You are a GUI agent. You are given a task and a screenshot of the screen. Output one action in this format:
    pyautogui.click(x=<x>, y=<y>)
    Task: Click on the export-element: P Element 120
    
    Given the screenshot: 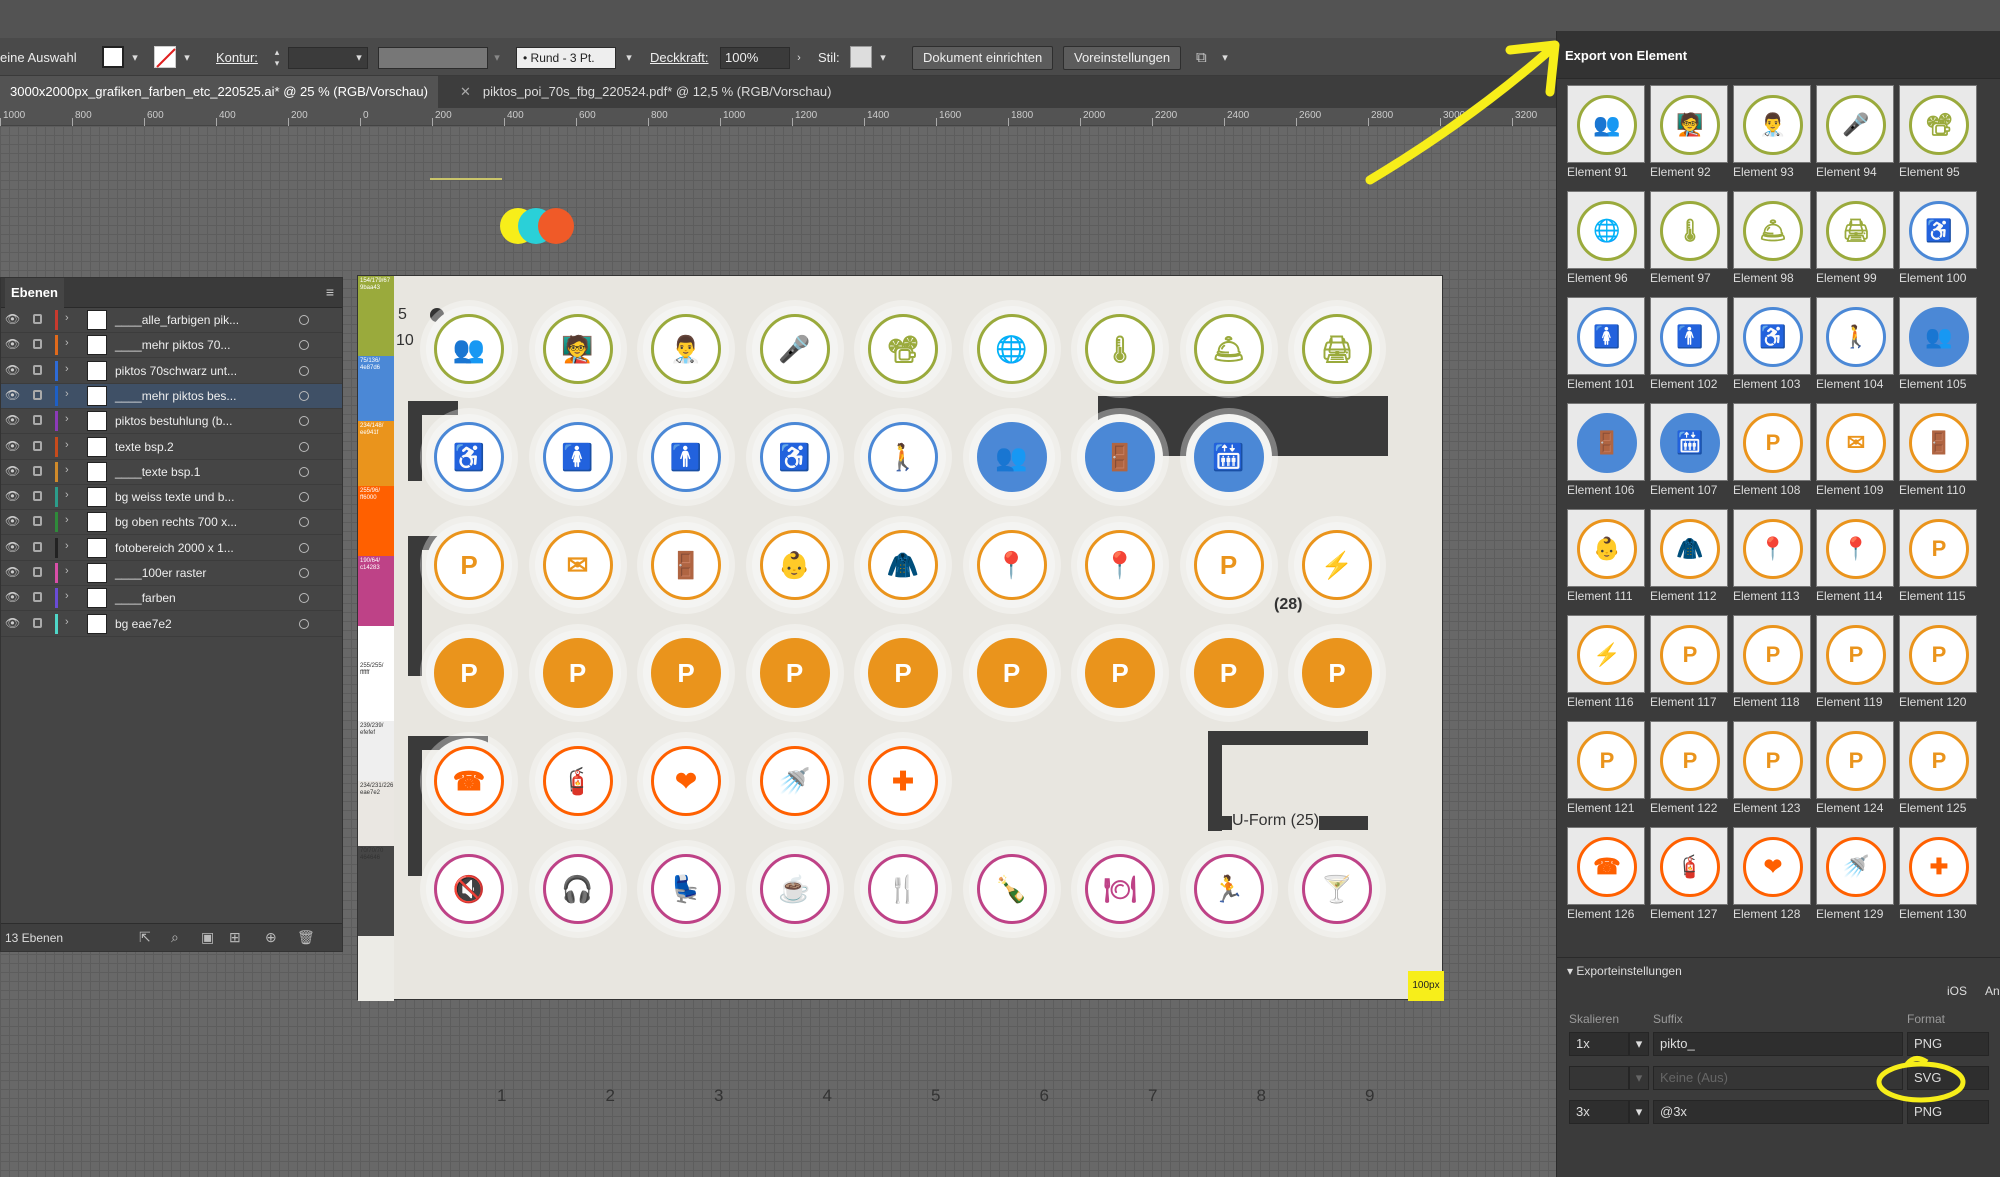 What is the action you would take?
    pyautogui.click(x=1938, y=665)
    